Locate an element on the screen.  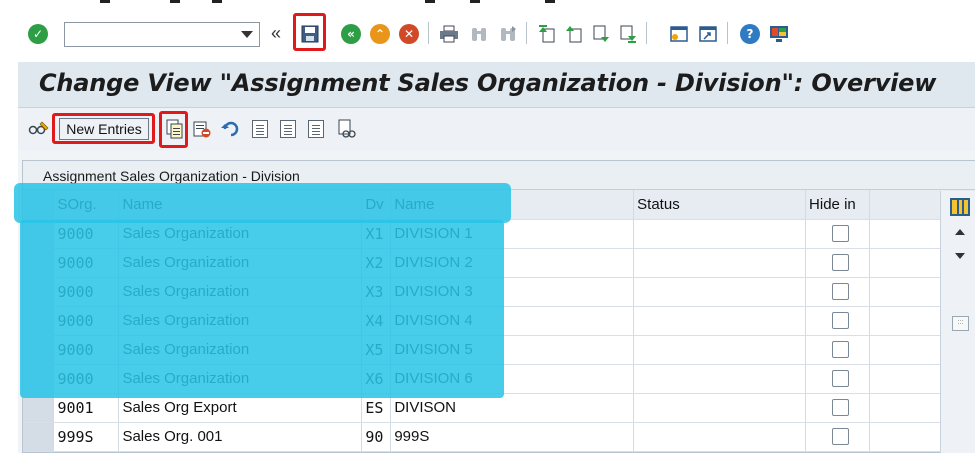
display-change-button is located at coordinates (39, 129).